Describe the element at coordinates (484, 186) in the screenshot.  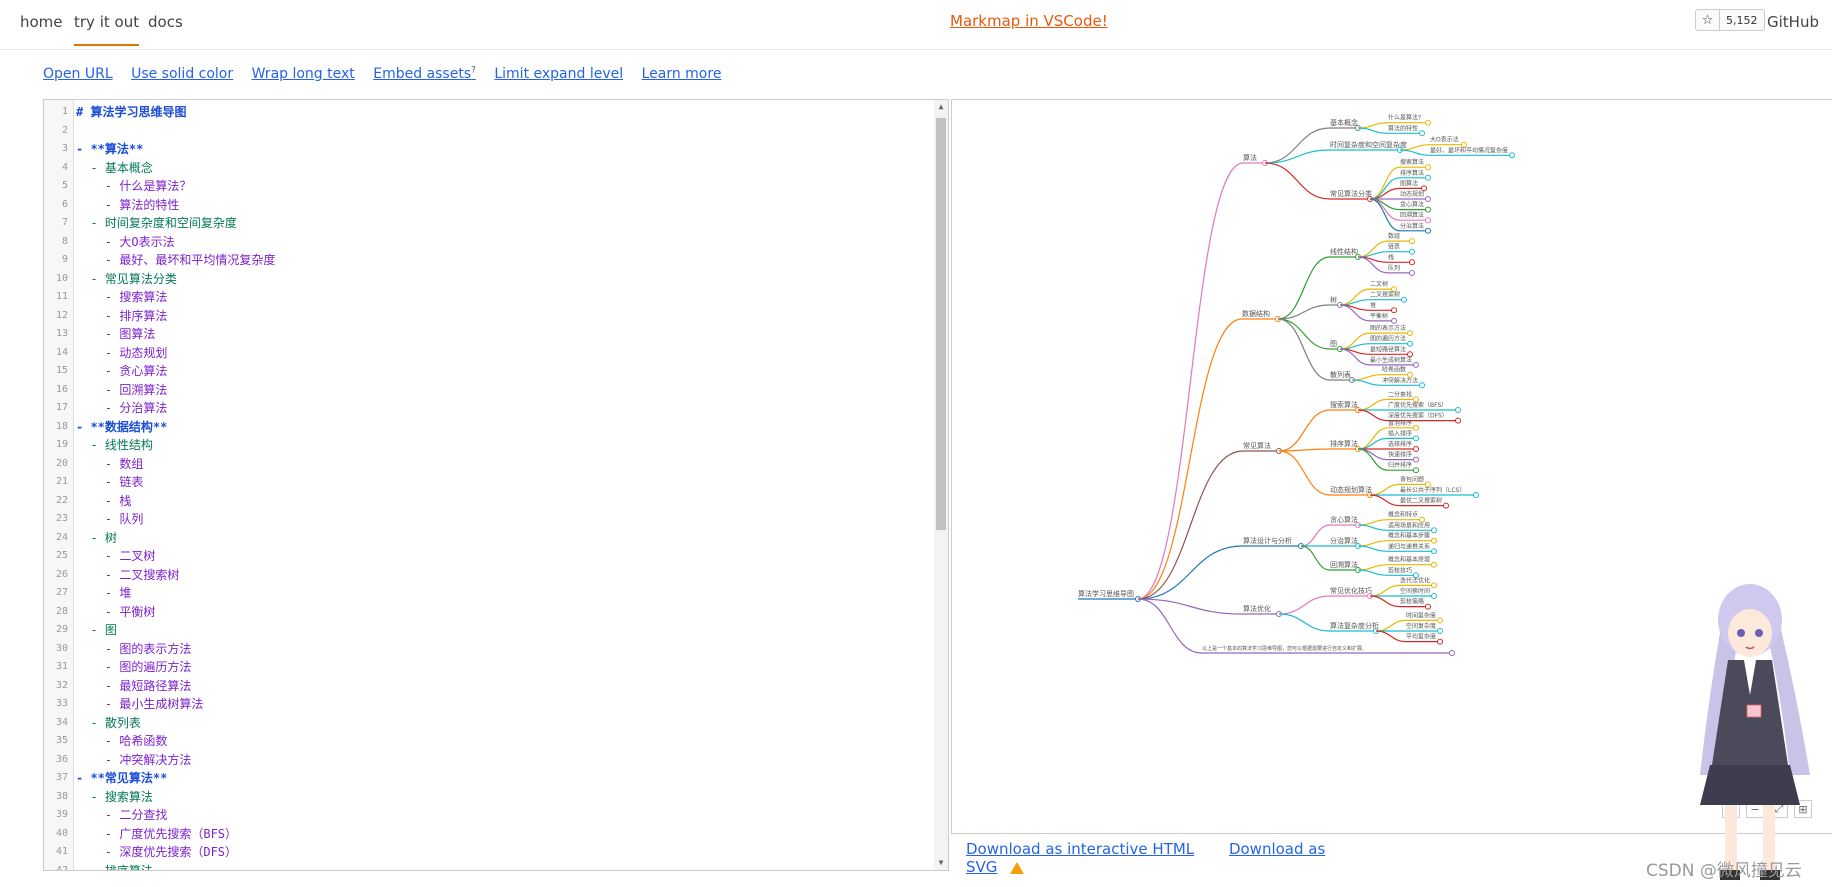
I see `code-line: 5 - 什么是算法？` at that location.